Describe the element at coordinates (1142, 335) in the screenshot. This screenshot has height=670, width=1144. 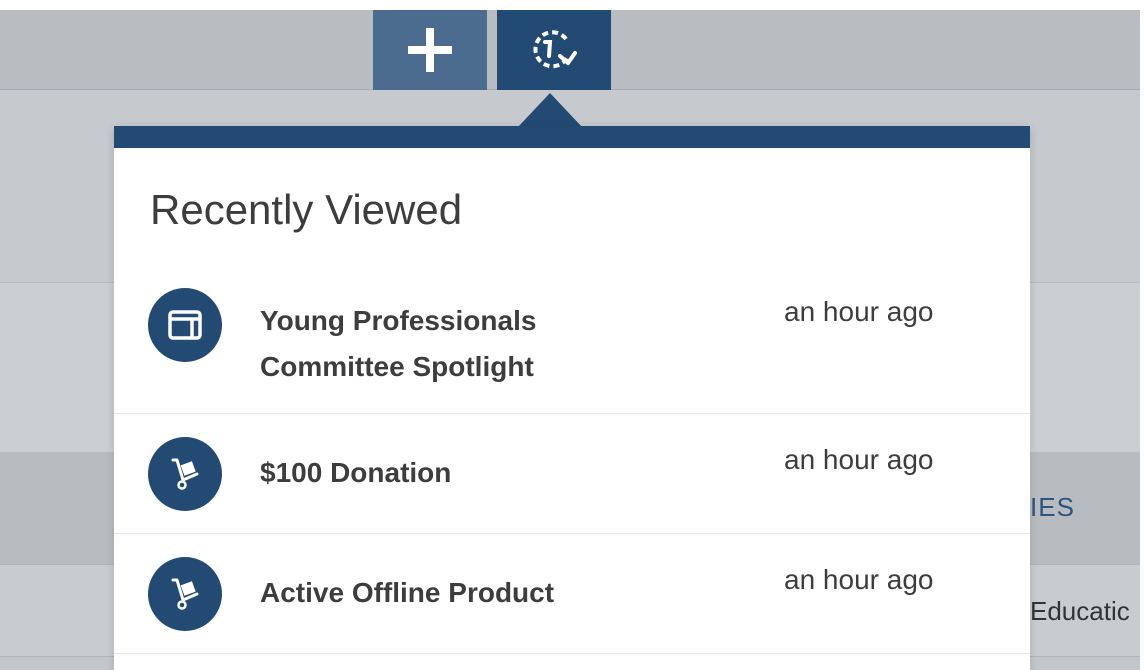
I see `right-edge` at that location.